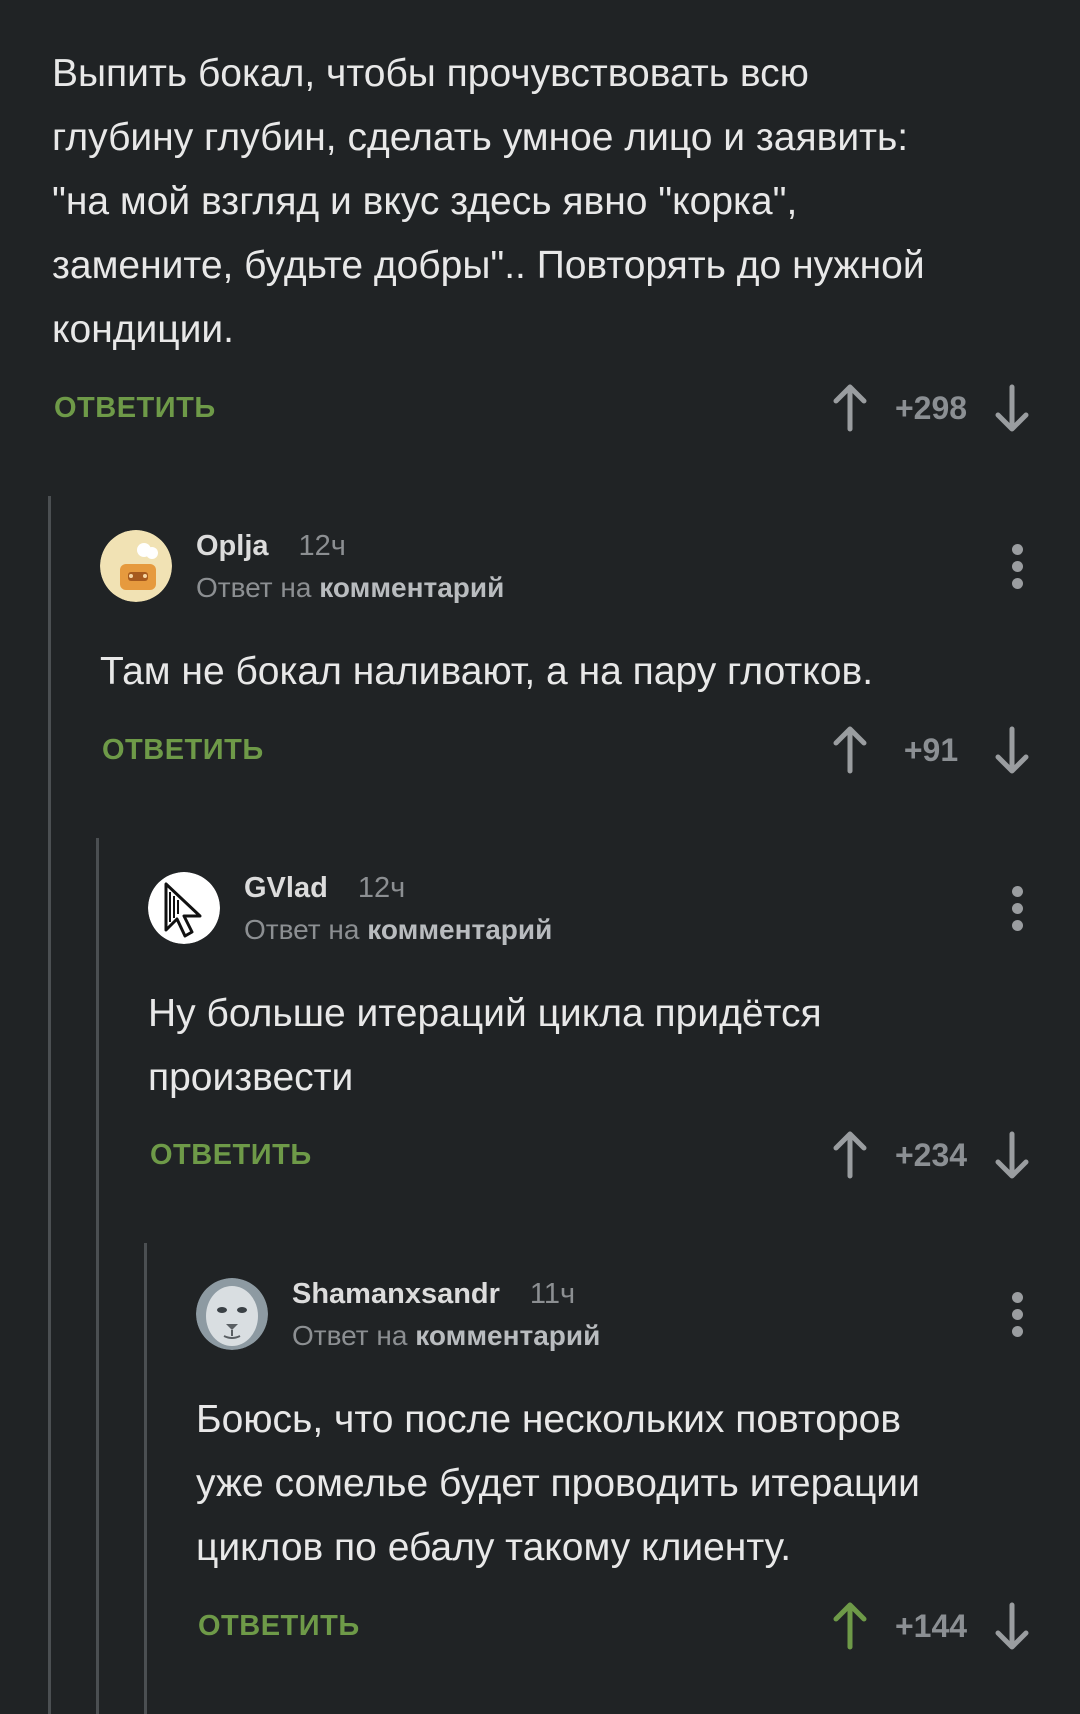 The image size is (1080, 1714). I want to click on vote-controls: +91, so click(931, 750).